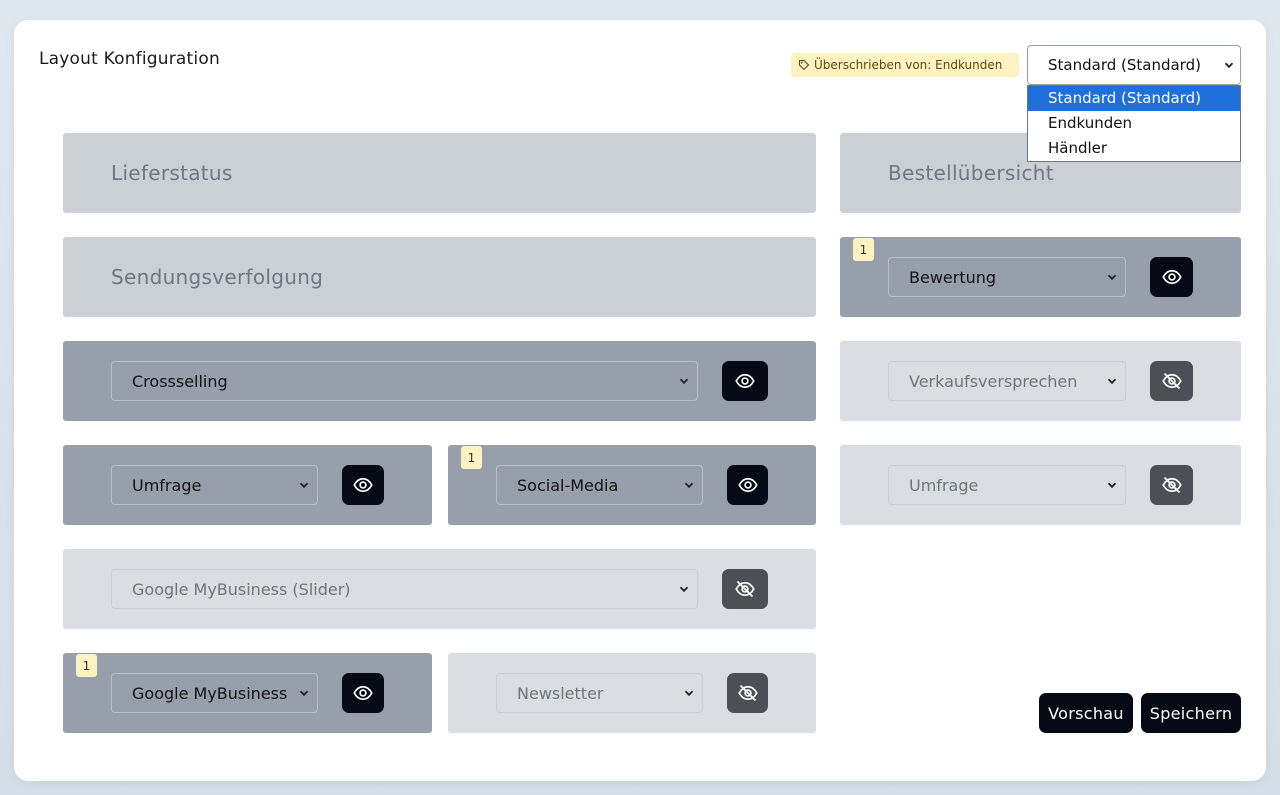 This screenshot has height=795, width=1280. I want to click on module-select-verkaufsversprechen: Verkaufsversprechen, so click(1007, 381).